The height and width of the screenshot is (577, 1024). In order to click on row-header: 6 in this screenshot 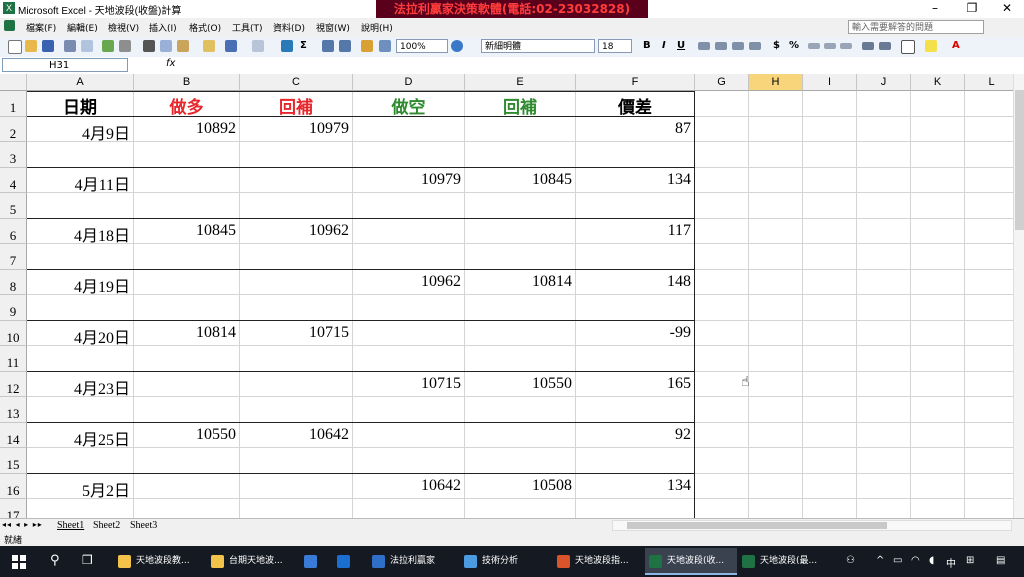, I will do `click(13, 231)`.